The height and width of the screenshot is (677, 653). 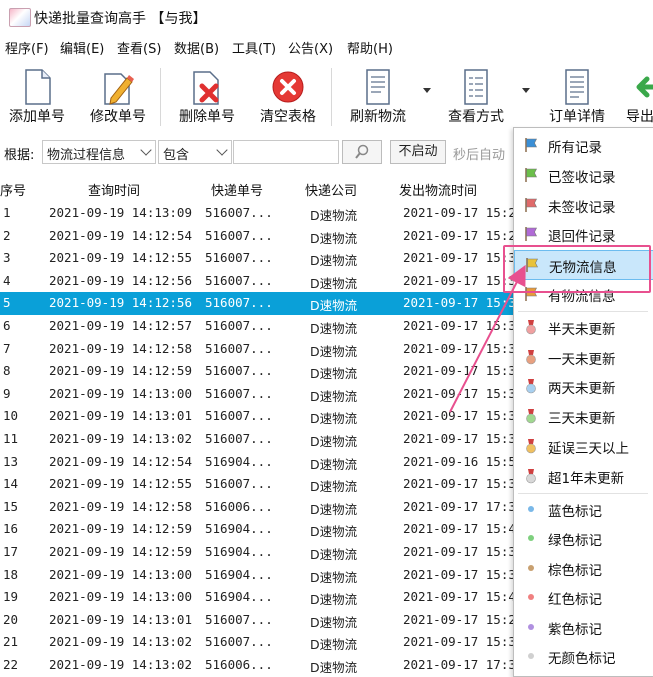 I want to click on search-icon, so click(x=362, y=151).